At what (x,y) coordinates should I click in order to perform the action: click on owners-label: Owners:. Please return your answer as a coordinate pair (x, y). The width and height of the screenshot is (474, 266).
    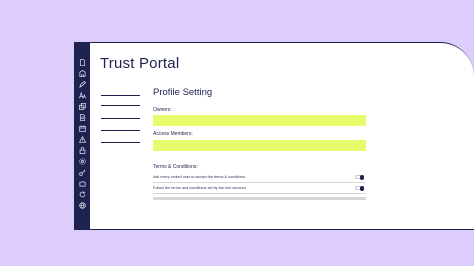
    Looking at the image, I should click on (162, 110).